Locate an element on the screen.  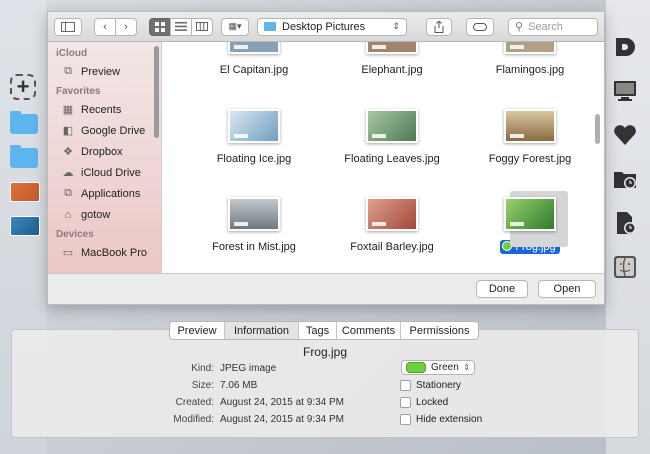
file-item-forest-in-mist: Forest in Mist.jpg is located at coordinates (254, 225).